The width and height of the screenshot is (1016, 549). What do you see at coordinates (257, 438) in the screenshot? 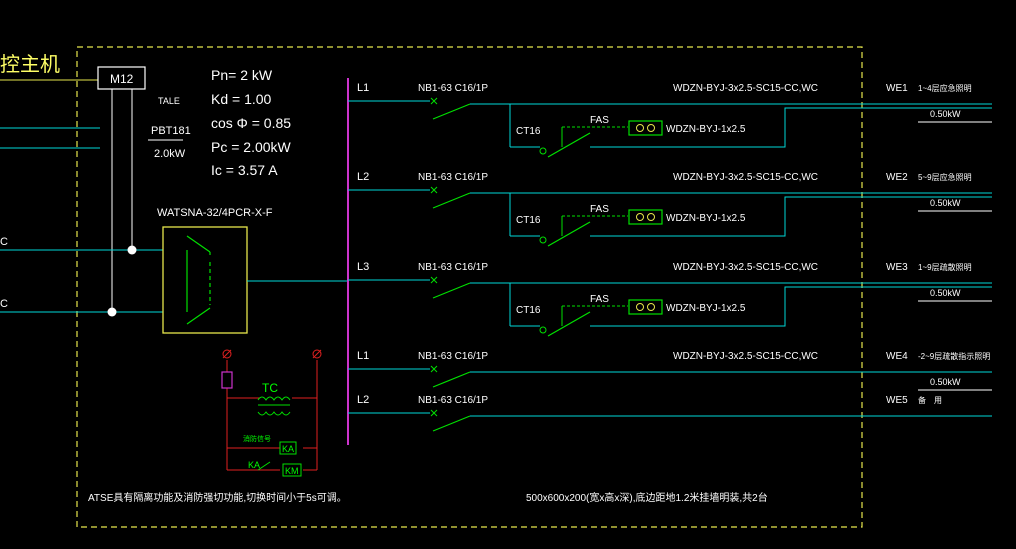
I see `tc-small-label: 消防信号` at bounding box center [257, 438].